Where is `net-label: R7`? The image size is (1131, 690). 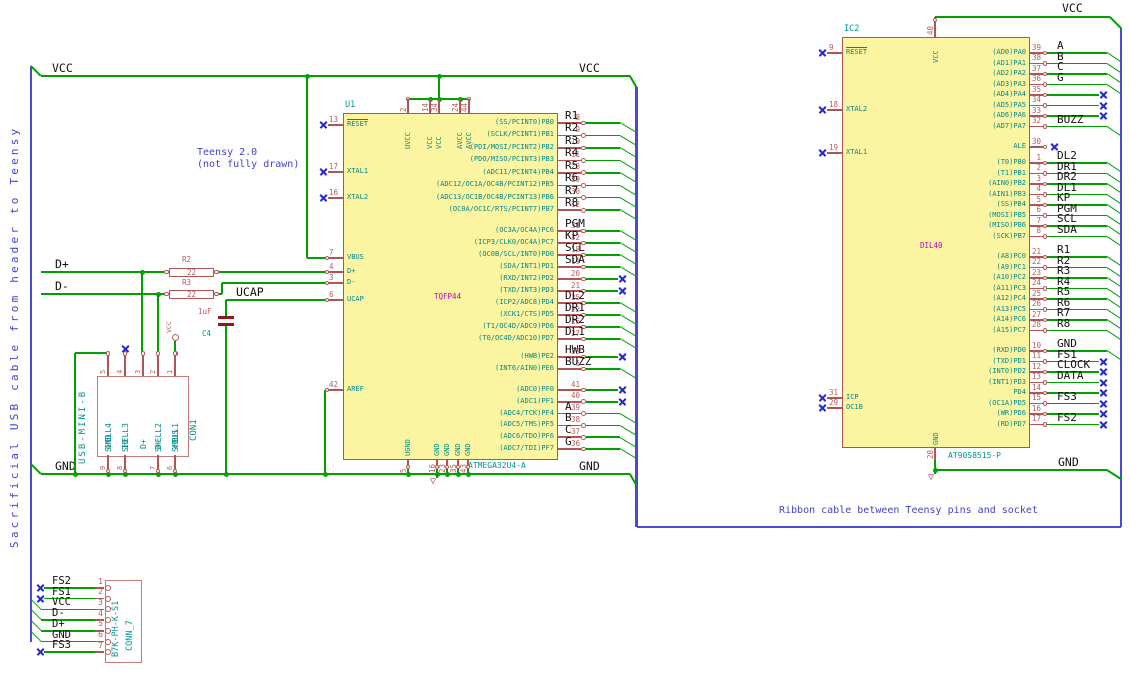
net-label: R7 is located at coordinates (571, 190).